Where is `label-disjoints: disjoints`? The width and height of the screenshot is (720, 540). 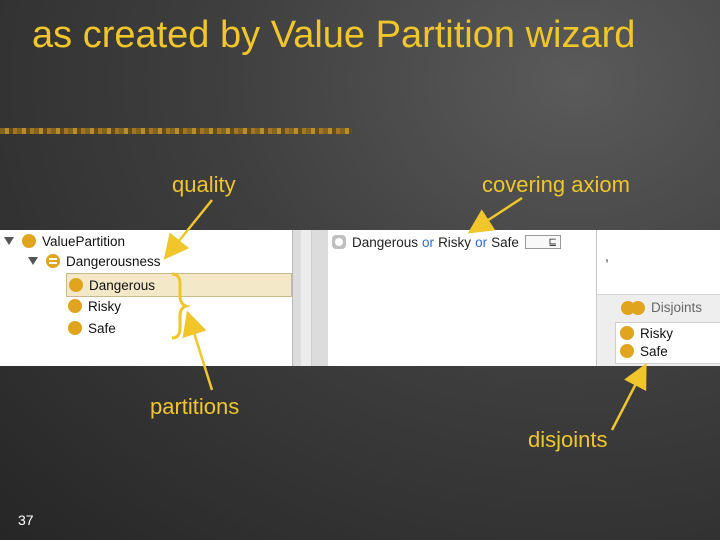 label-disjoints: disjoints is located at coordinates (568, 439).